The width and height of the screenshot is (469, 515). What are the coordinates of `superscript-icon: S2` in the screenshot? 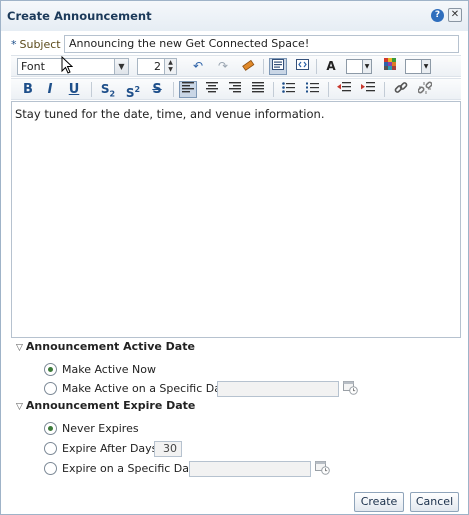 It's located at (133, 90).